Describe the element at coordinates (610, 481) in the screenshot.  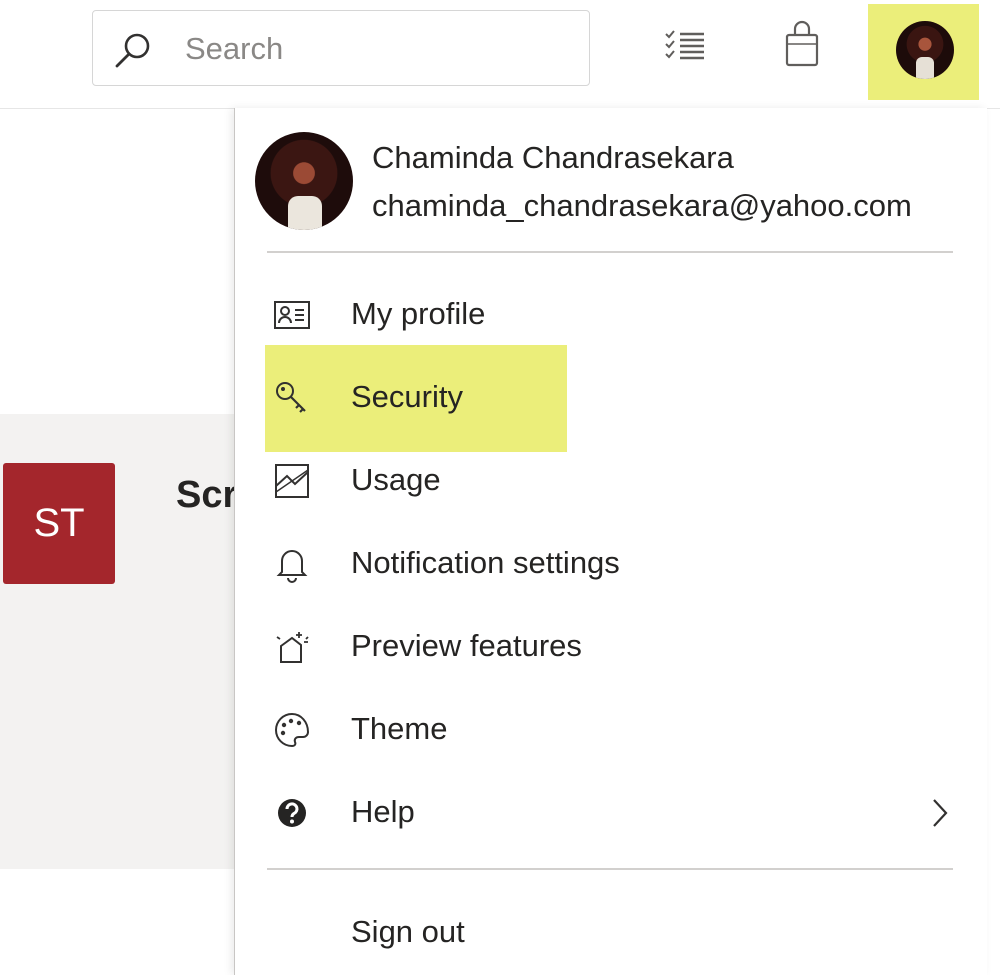
I see `menu-item-usage: Usage` at that location.